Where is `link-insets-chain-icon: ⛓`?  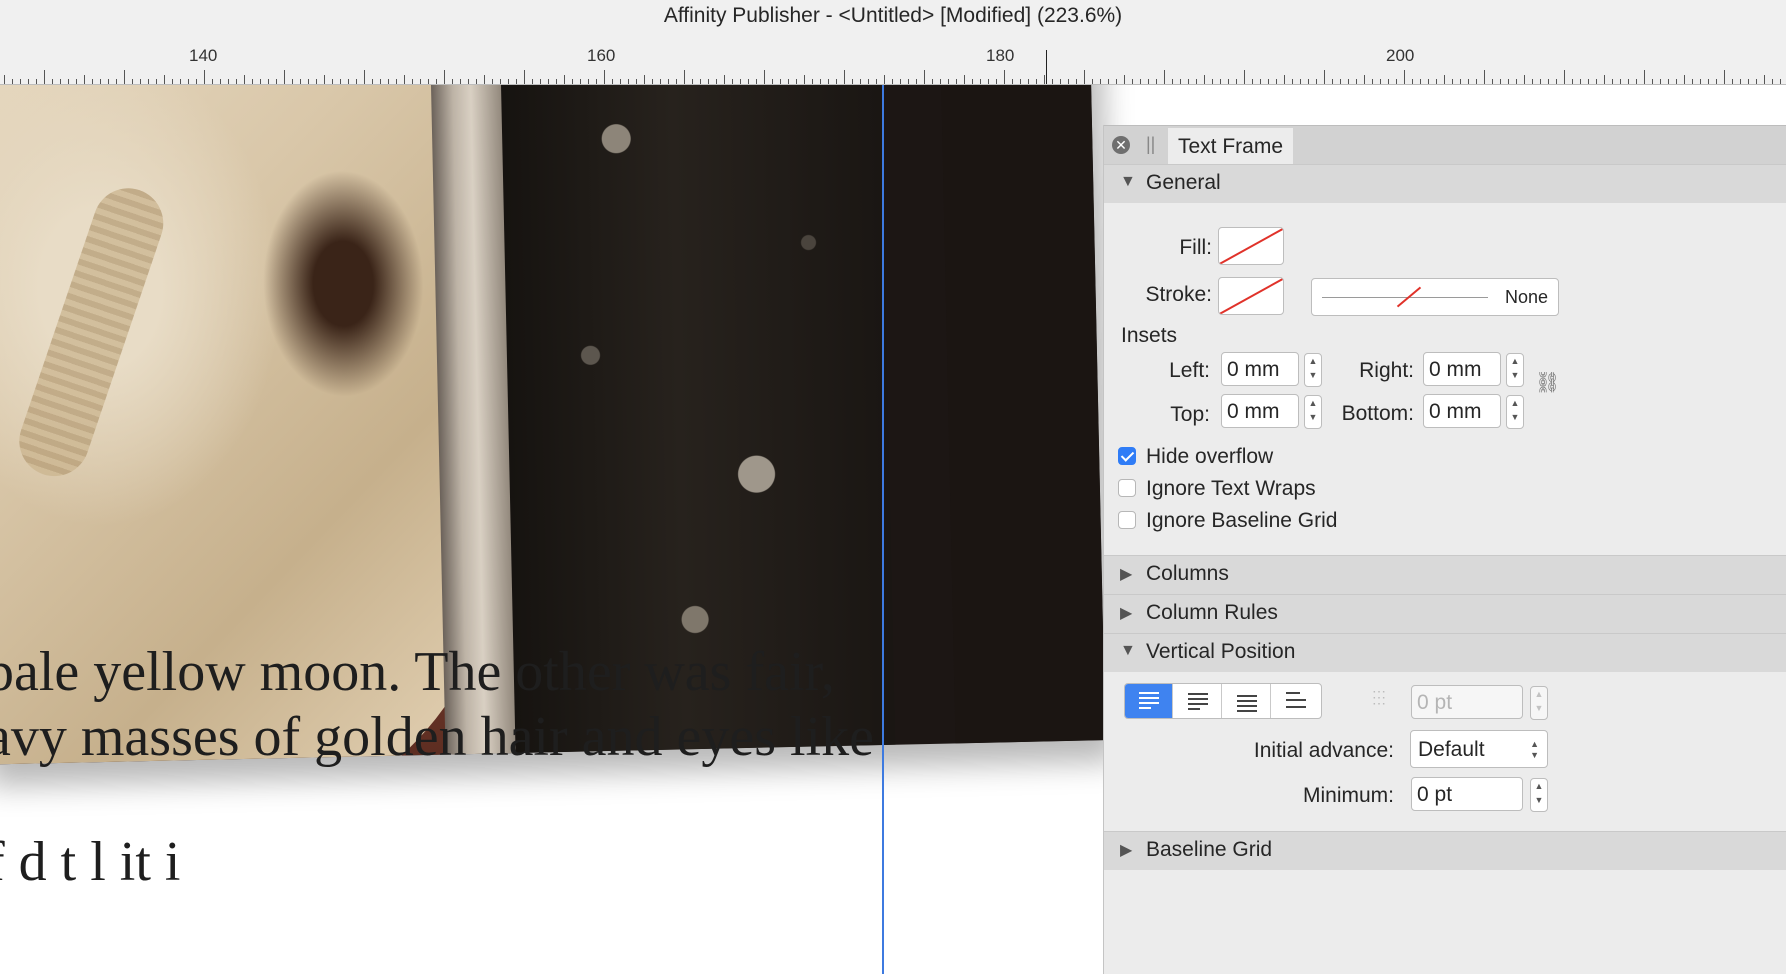
link-insets-chain-icon: ⛓ is located at coordinates (1547, 382).